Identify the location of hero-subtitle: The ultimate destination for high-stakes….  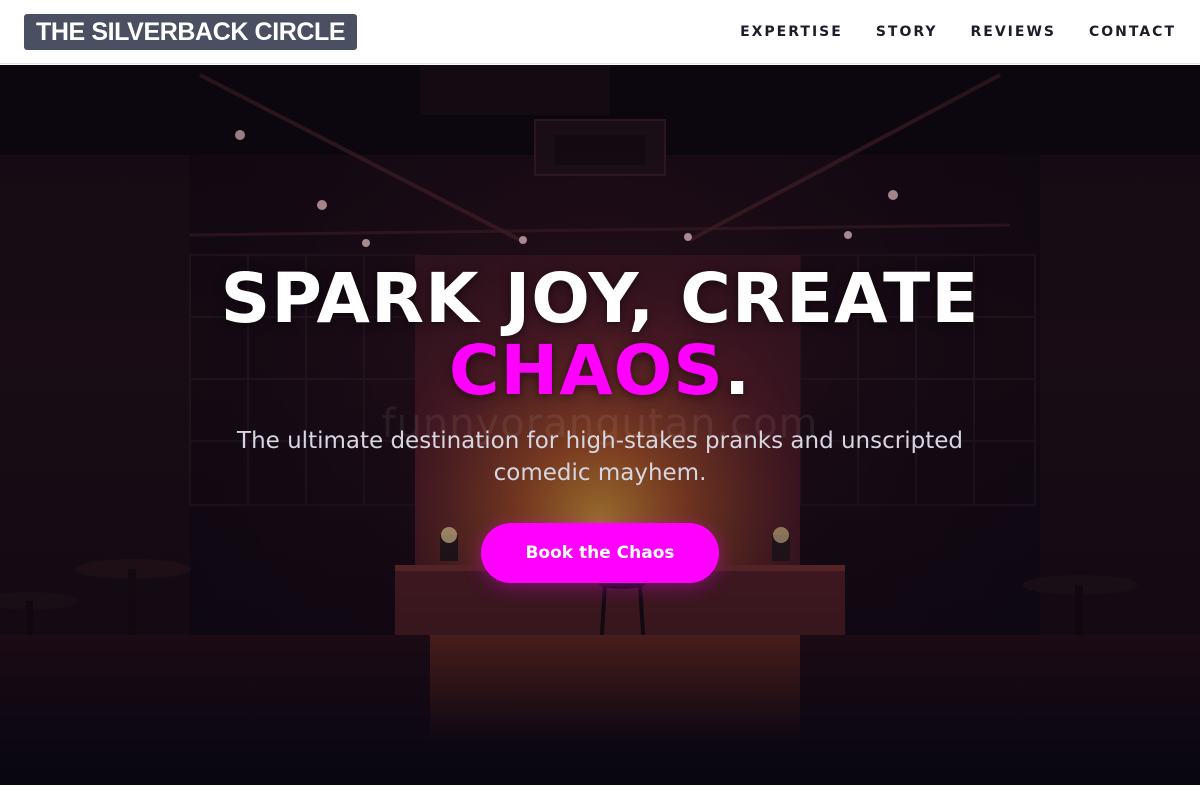
(600, 457).